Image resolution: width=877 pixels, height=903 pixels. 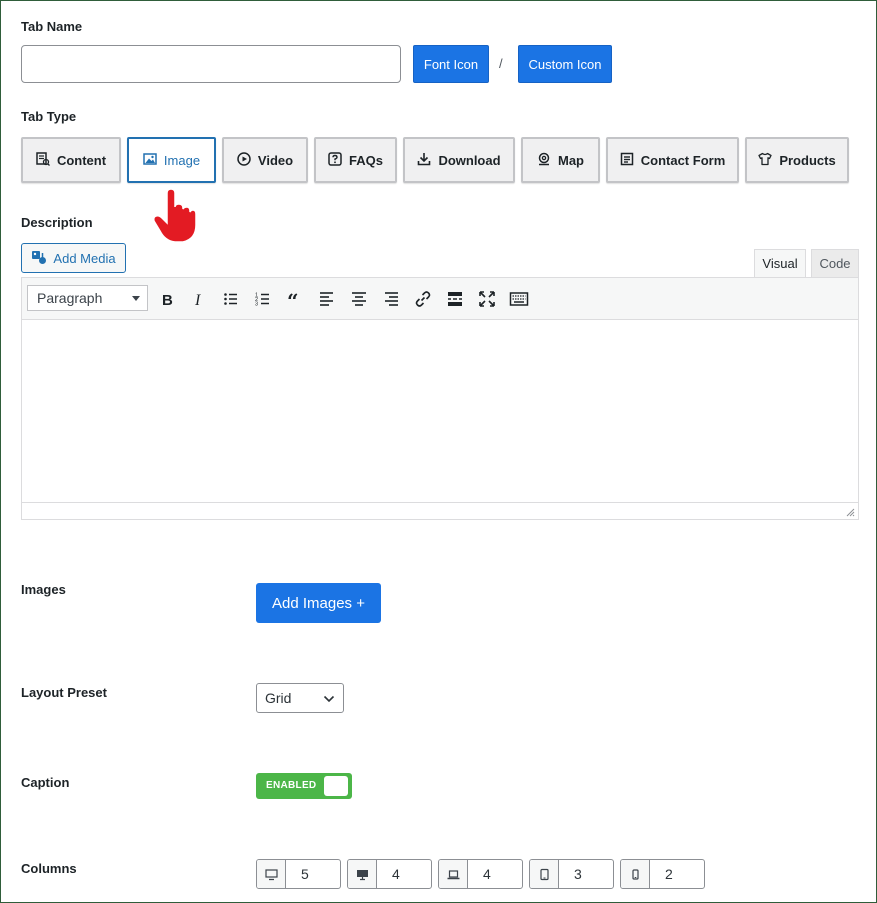 I want to click on bold-icon: B, so click(x=167, y=299).